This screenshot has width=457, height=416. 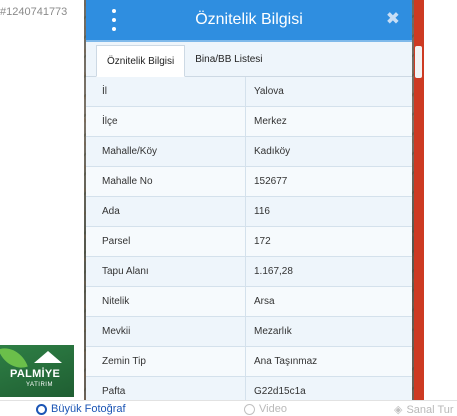 I want to click on row-value: Arsa, so click(x=264, y=301).